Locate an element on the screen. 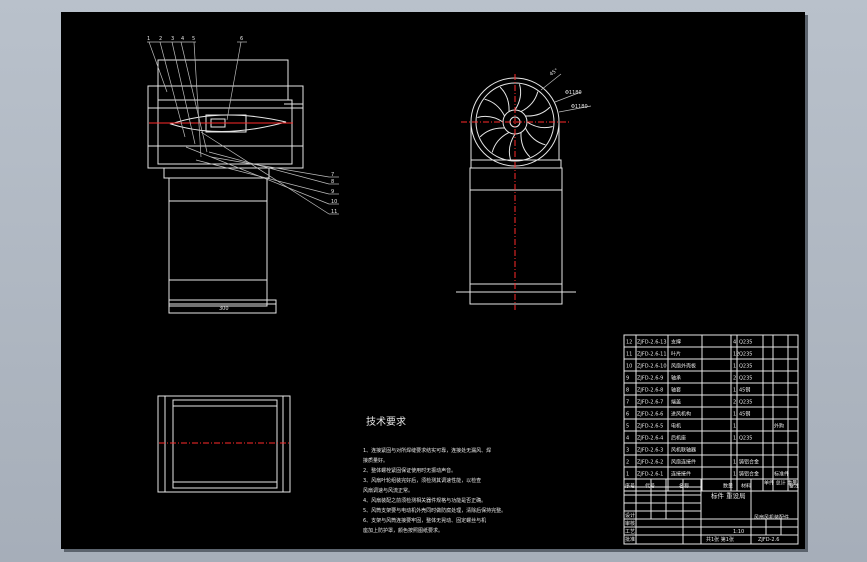  bom-cell-name: 后机座 is located at coordinates (678, 438).